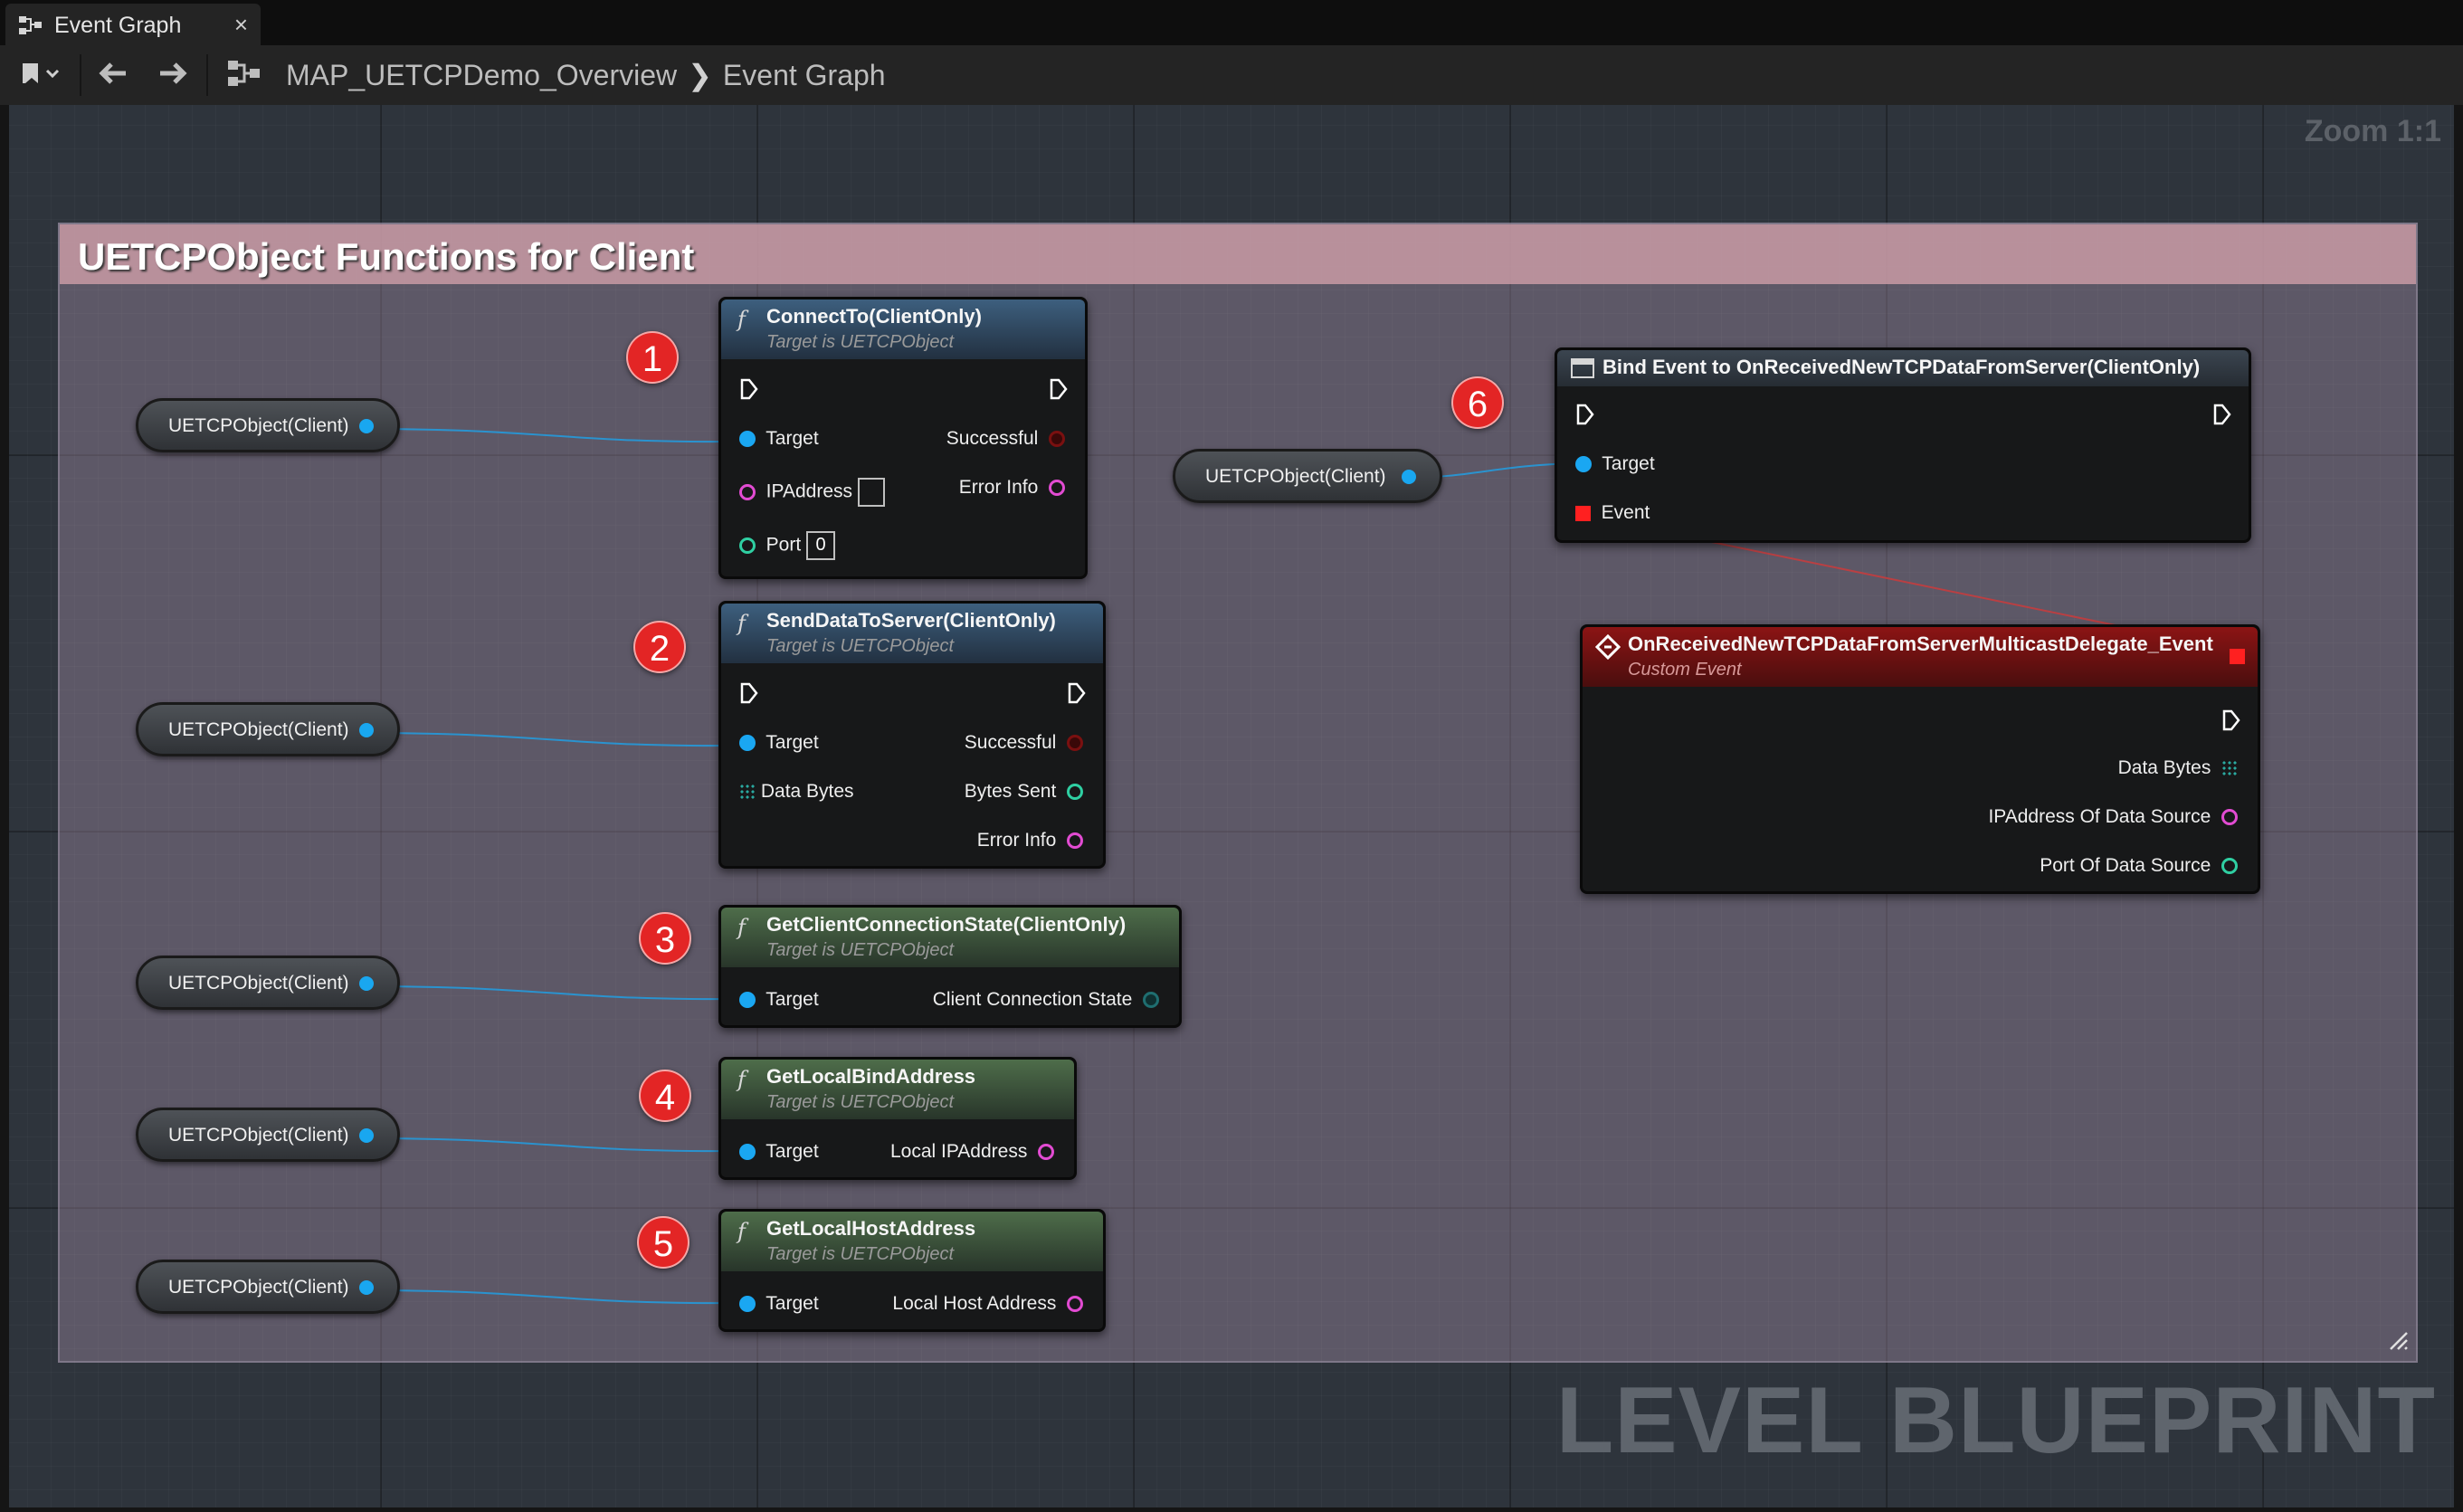 The height and width of the screenshot is (1512, 2463). I want to click on event-pin: Event, so click(1613, 513).